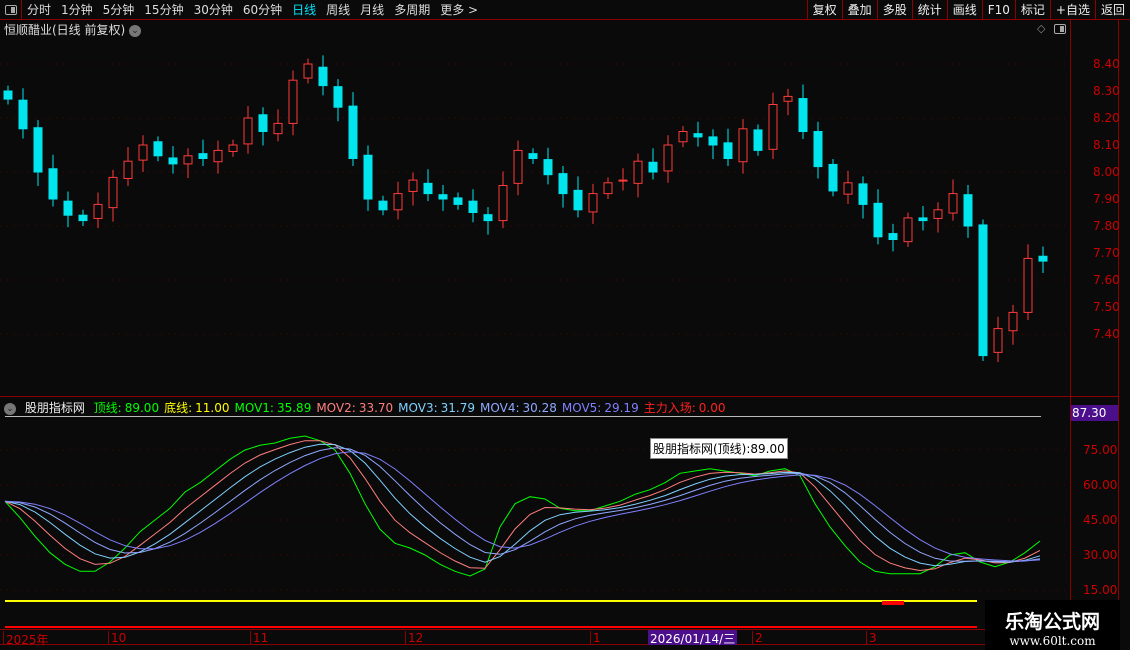 This screenshot has width=1130, height=650. Describe the element at coordinates (581, 408) in the screenshot. I see `legend-label: MOV5:` at that location.